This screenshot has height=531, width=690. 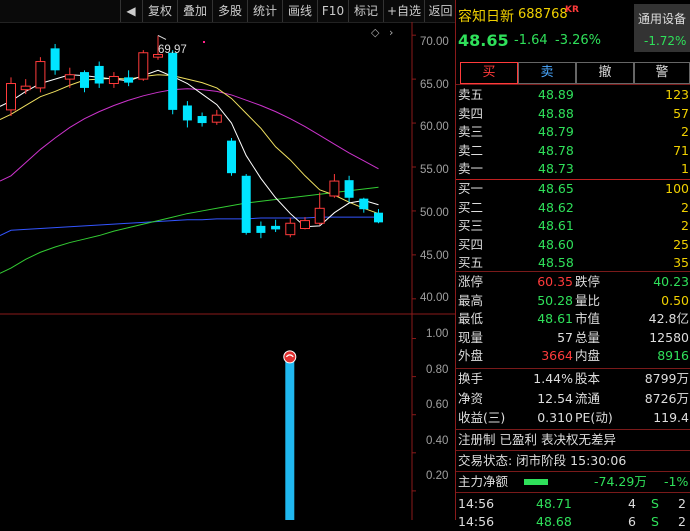 I want to click on bid-row: 买二 48.62 2, so click(x=573, y=208).